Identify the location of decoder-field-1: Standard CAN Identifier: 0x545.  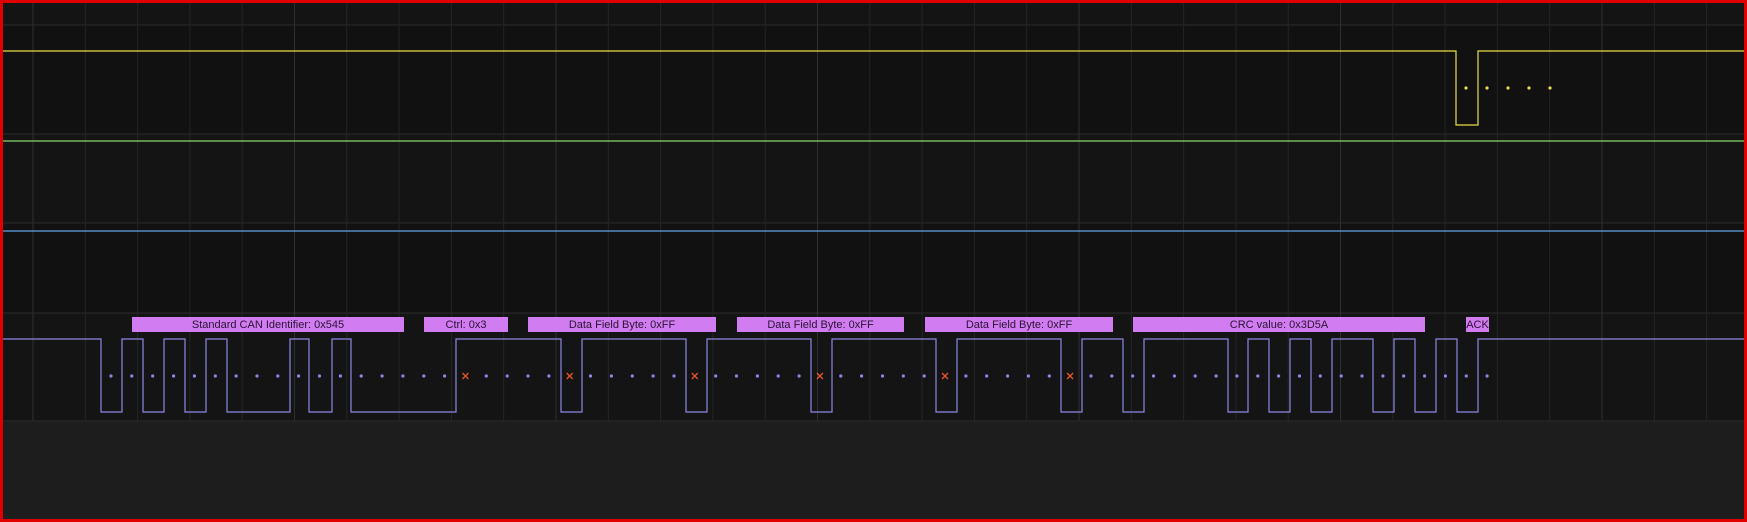
(268, 324).